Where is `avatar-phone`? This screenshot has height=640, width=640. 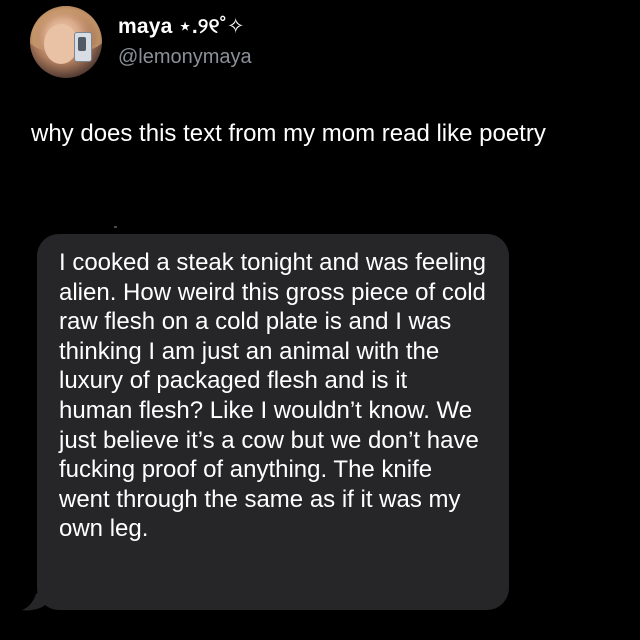
avatar-phone is located at coordinates (83, 47).